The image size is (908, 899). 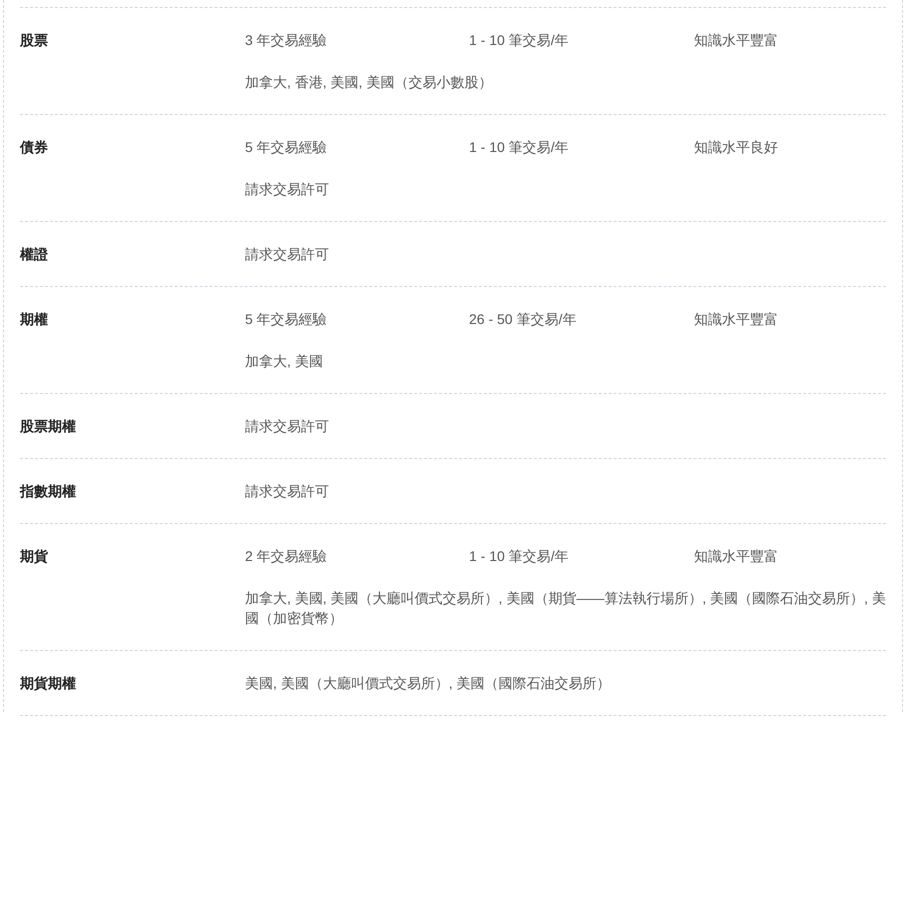 I want to click on requirement-text: 3 年交易經驗, so click(x=286, y=40).